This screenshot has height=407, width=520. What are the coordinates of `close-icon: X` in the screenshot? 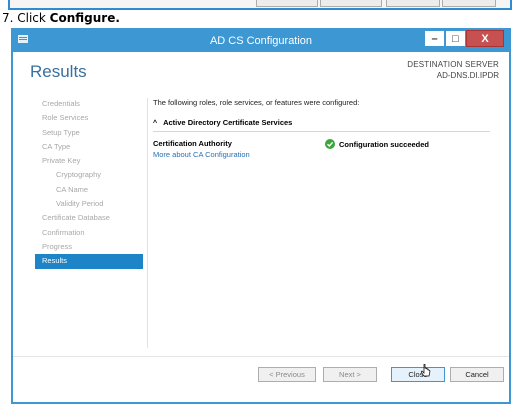 It's located at (485, 38).